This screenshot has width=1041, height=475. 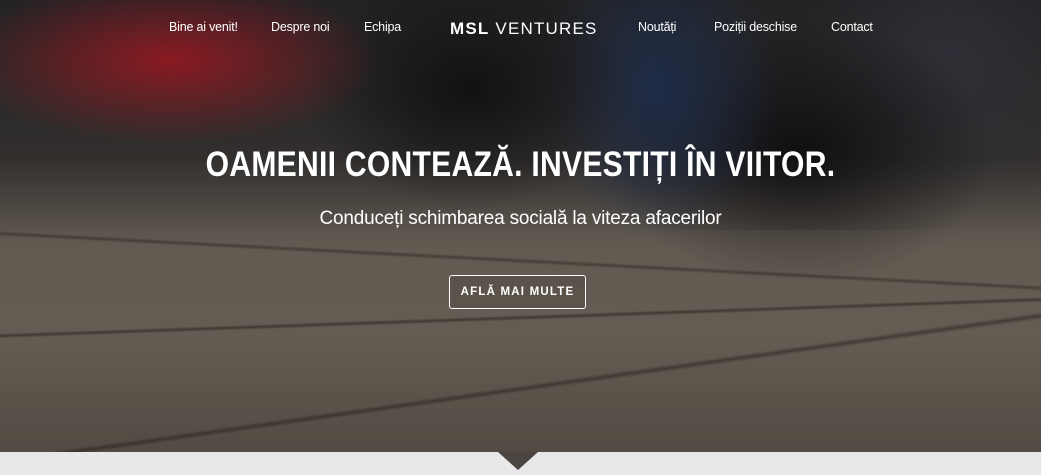 I want to click on triangle-down-icon, so click(x=518, y=461).